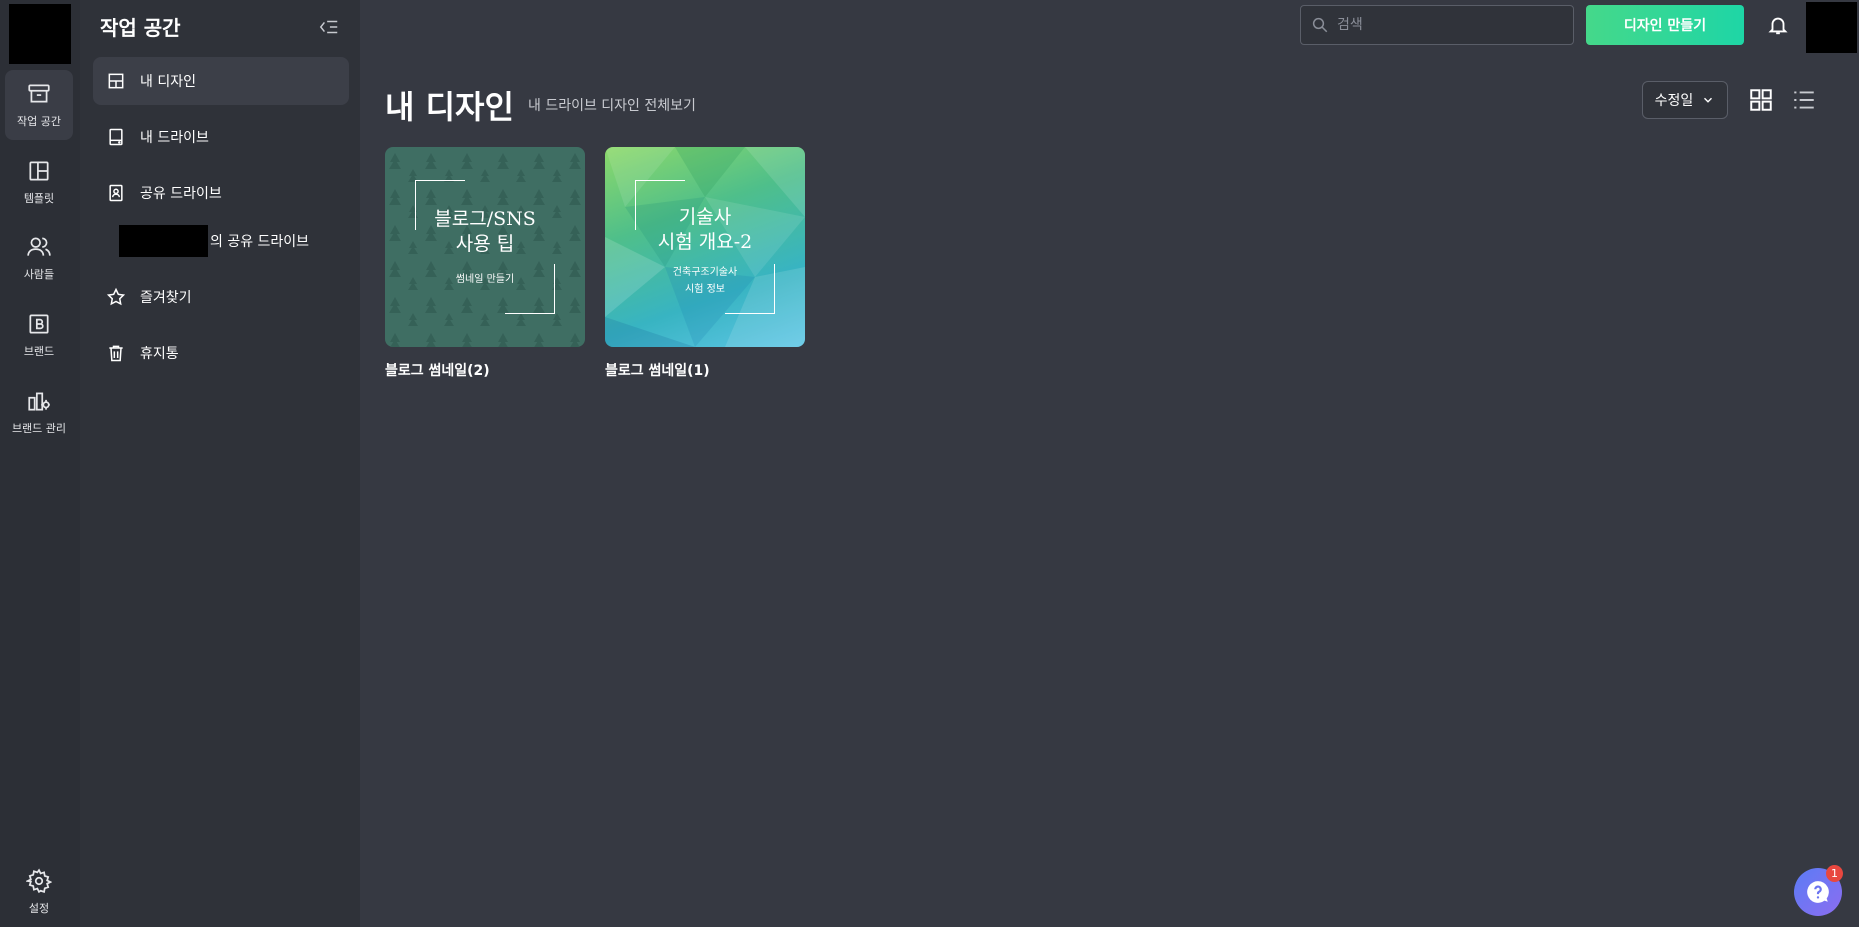  What do you see at coordinates (39, 274) in the screenshot?
I see `rail-item-label: 사람들` at bounding box center [39, 274].